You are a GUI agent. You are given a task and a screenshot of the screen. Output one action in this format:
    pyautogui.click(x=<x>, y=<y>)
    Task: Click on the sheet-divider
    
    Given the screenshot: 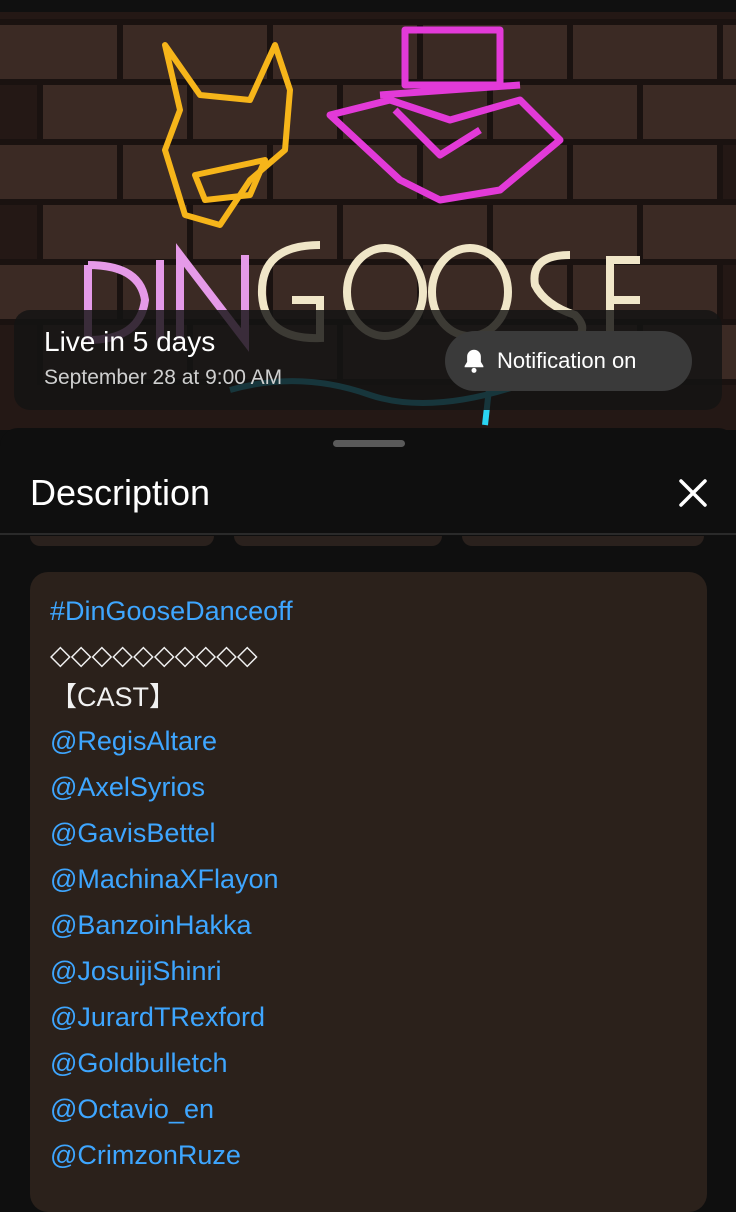 What is the action you would take?
    pyautogui.click(x=368, y=534)
    